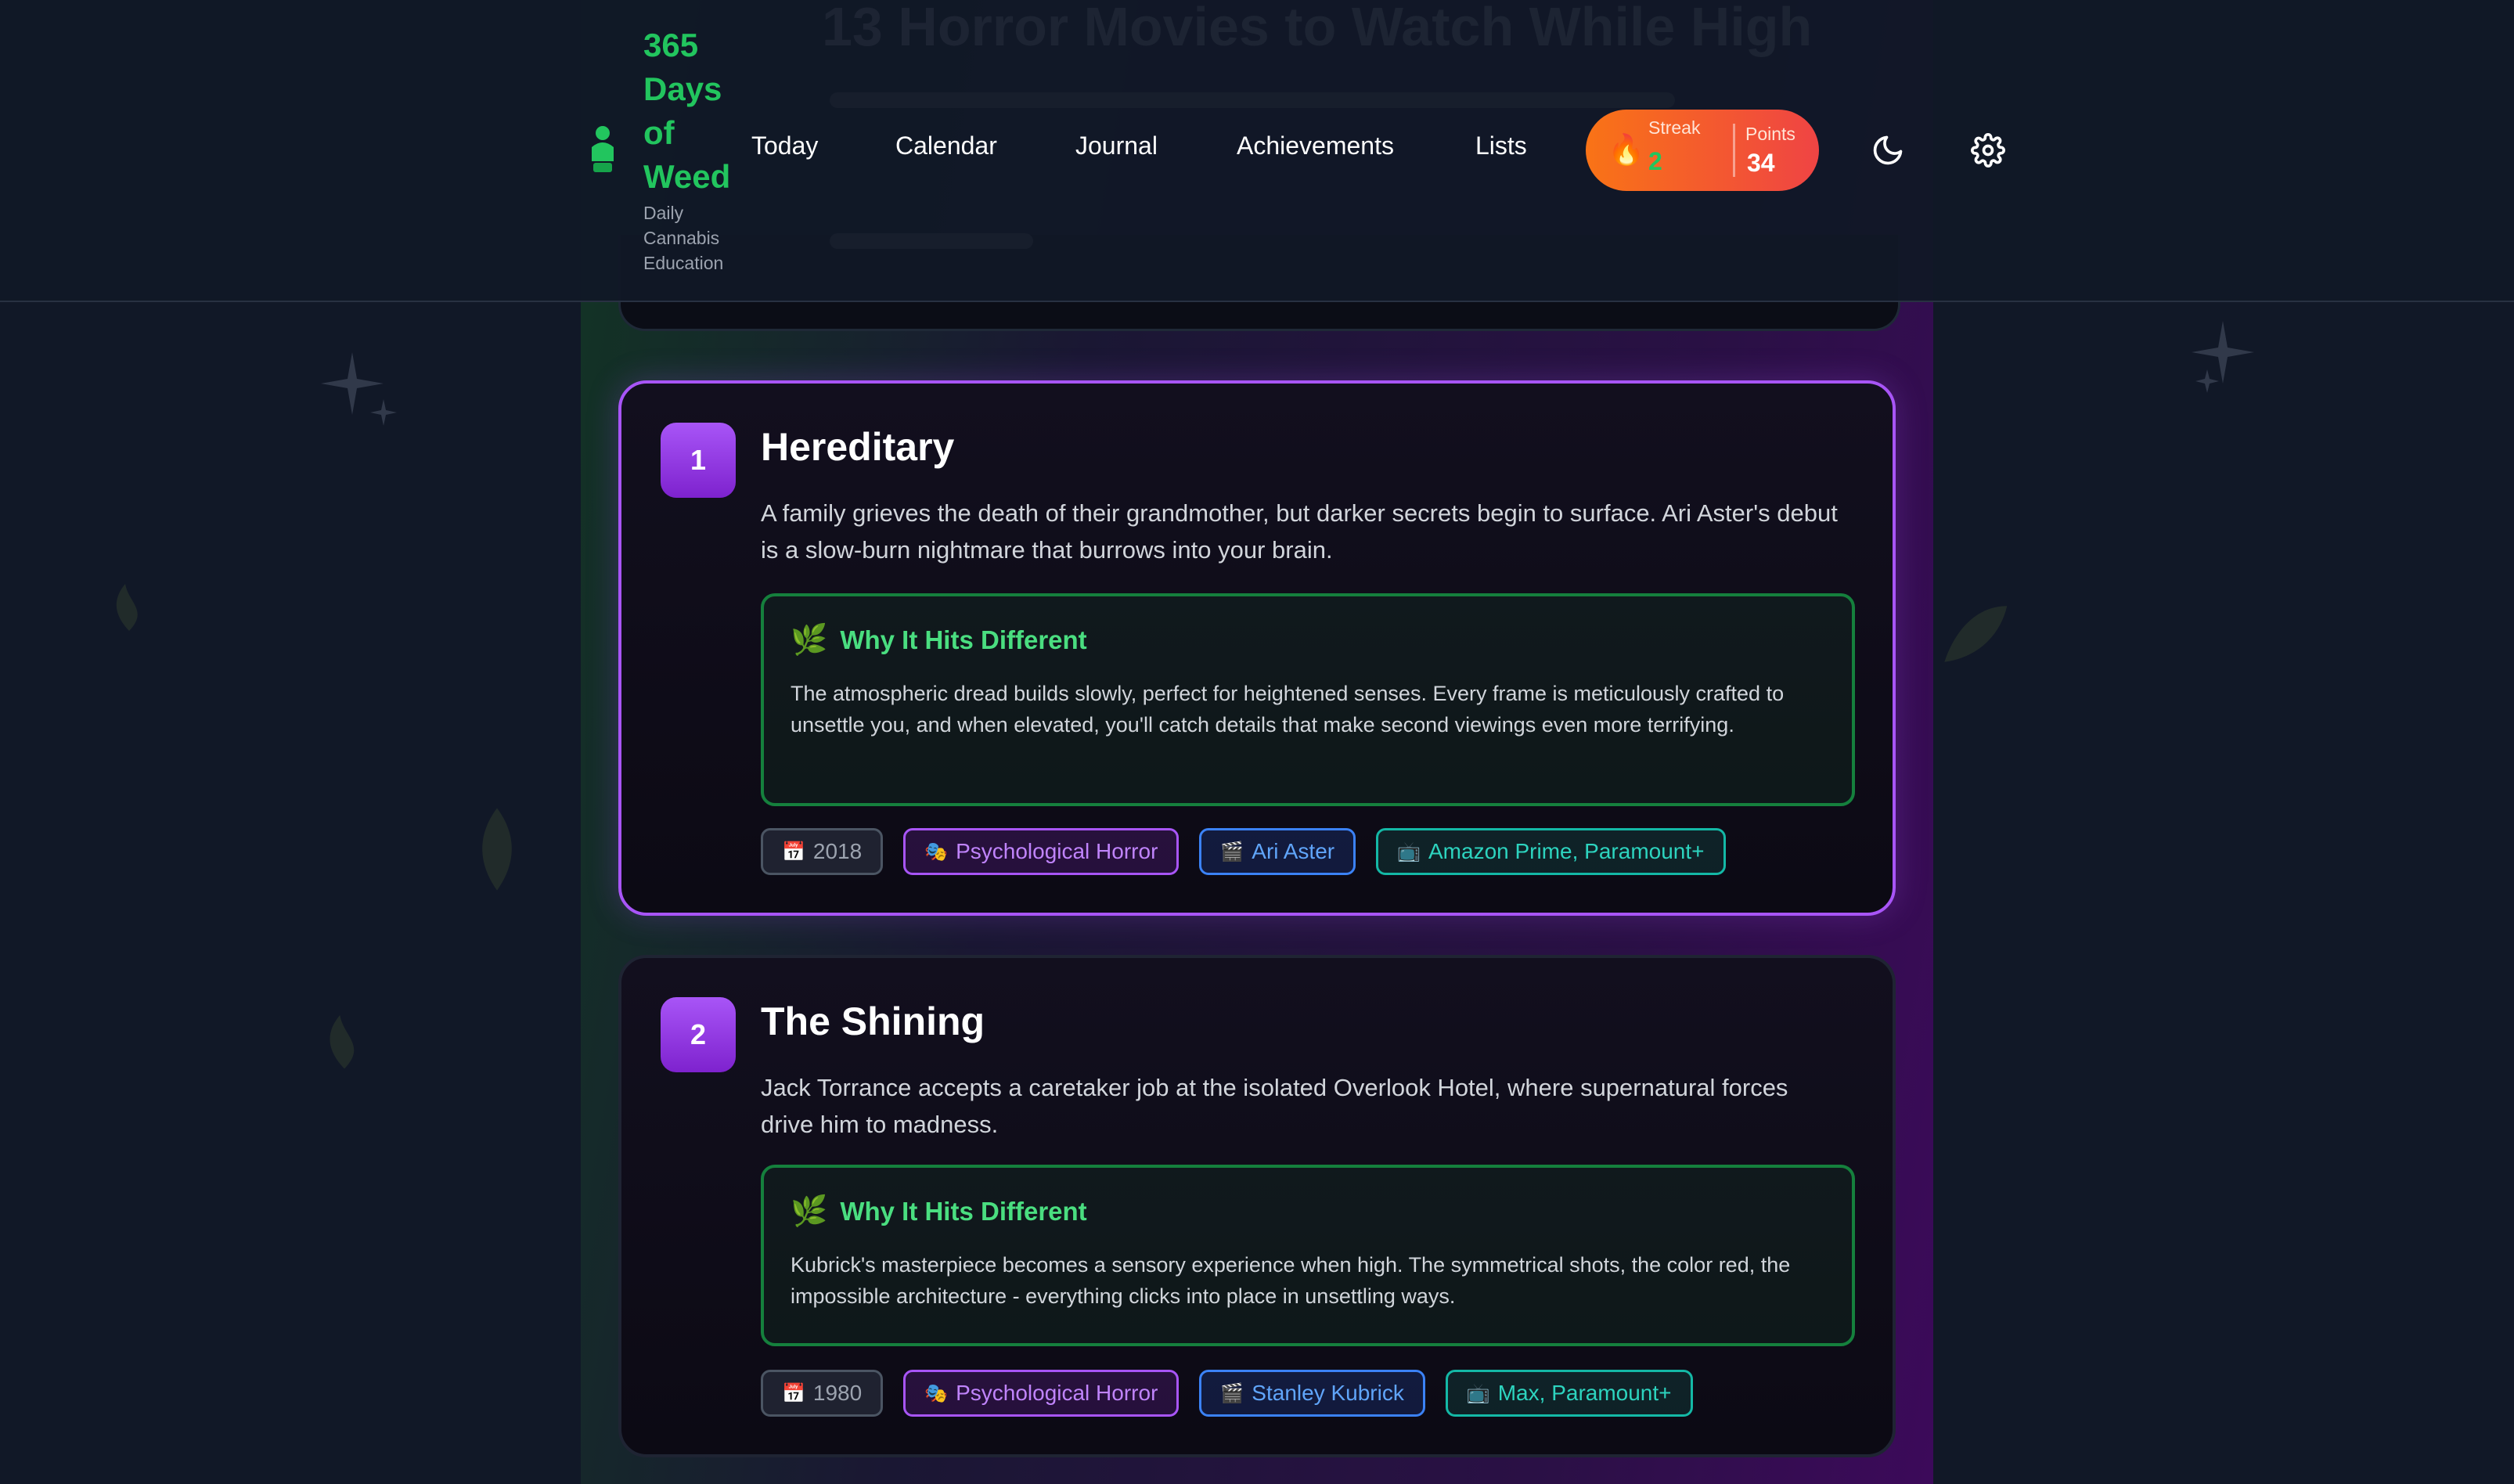 The width and height of the screenshot is (2514, 1484). Describe the element at coordinates (699, 1034) in the screenshot. I see `rank-badge: 2` at that location.